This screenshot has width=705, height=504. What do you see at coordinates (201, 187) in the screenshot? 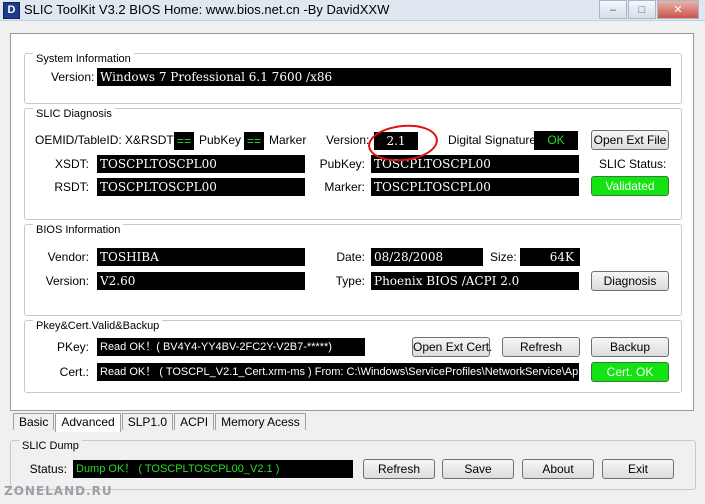
I see `rsdt-field: TOSCPLTOSCPL00` at bounding box center [201, 187].